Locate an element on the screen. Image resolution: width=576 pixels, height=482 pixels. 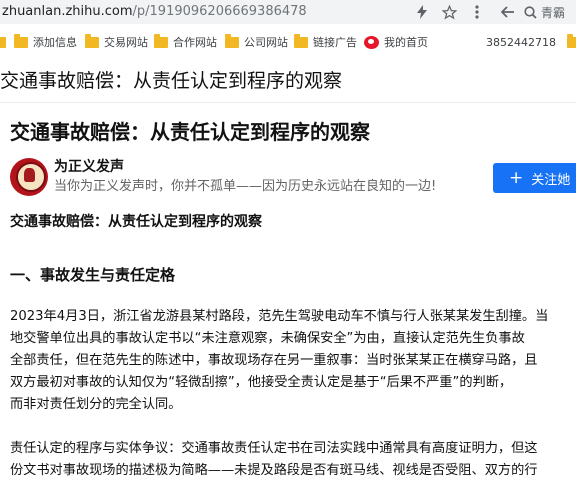
bookmark-label: 我的首页 is located at coordinates (406, 42).